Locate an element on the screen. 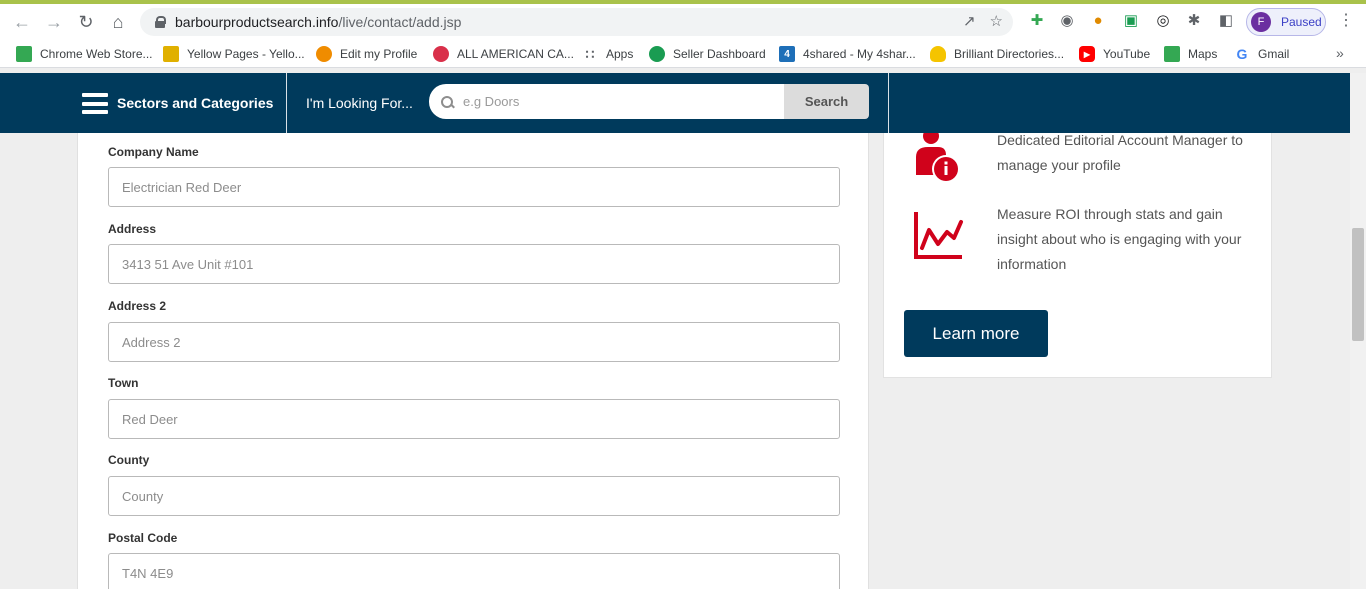 This screenshot has width=1366, height=589. postal-code-label: Postal Code is located at coordinates (143, 538).